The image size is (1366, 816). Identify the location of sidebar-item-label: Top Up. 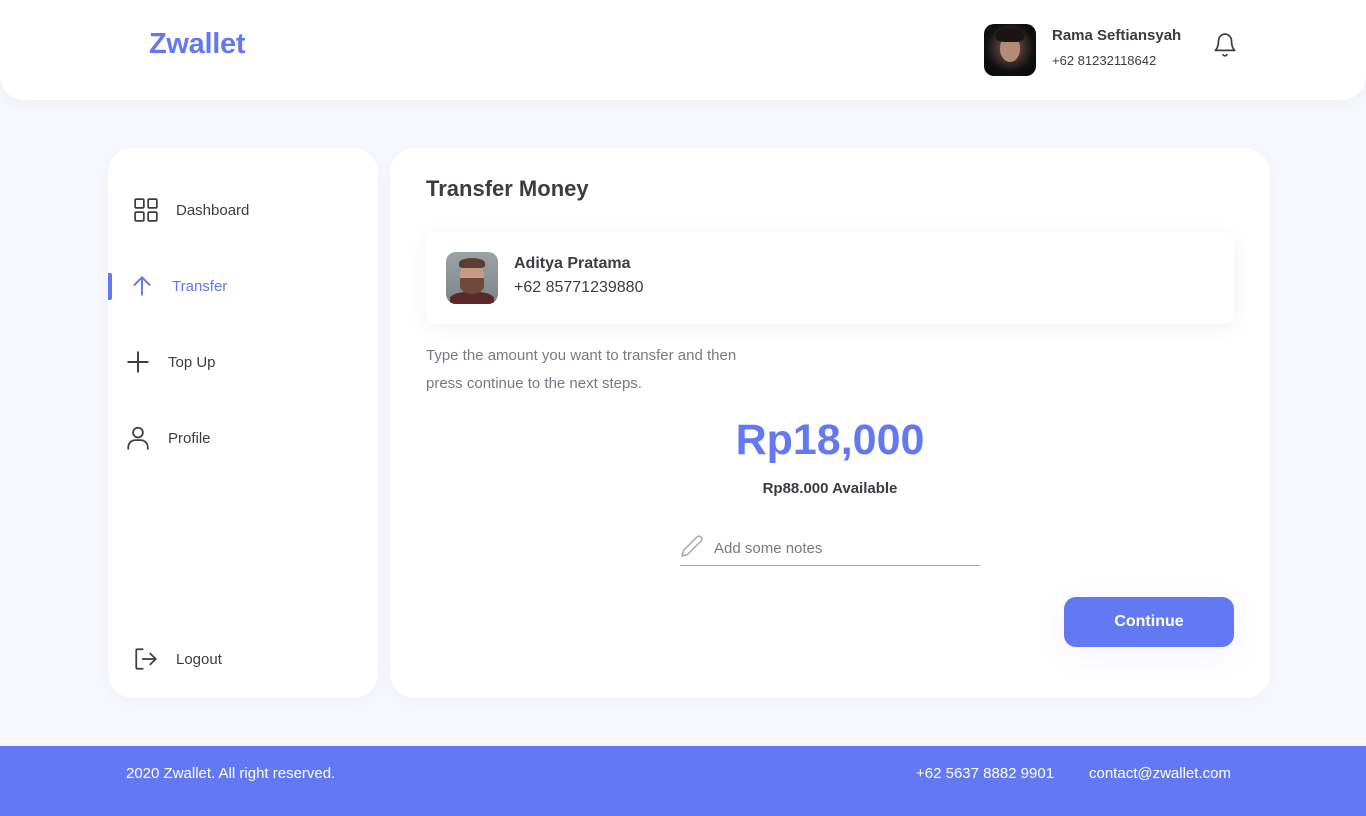
(192, 362).